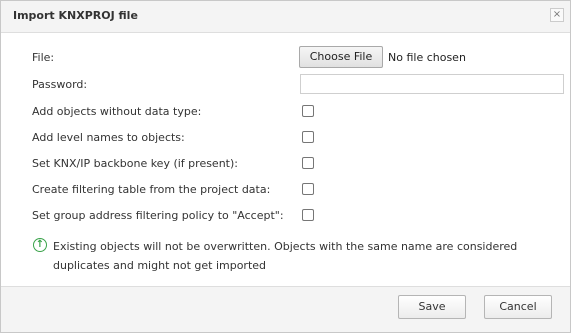 This screenshot has height=336, width=574. What do you see at coordinates (117, 111) in the screenshot?
I see `option-label-add-objects-without-data-type: Add objects without data type:` at bounding box center [117, 111].